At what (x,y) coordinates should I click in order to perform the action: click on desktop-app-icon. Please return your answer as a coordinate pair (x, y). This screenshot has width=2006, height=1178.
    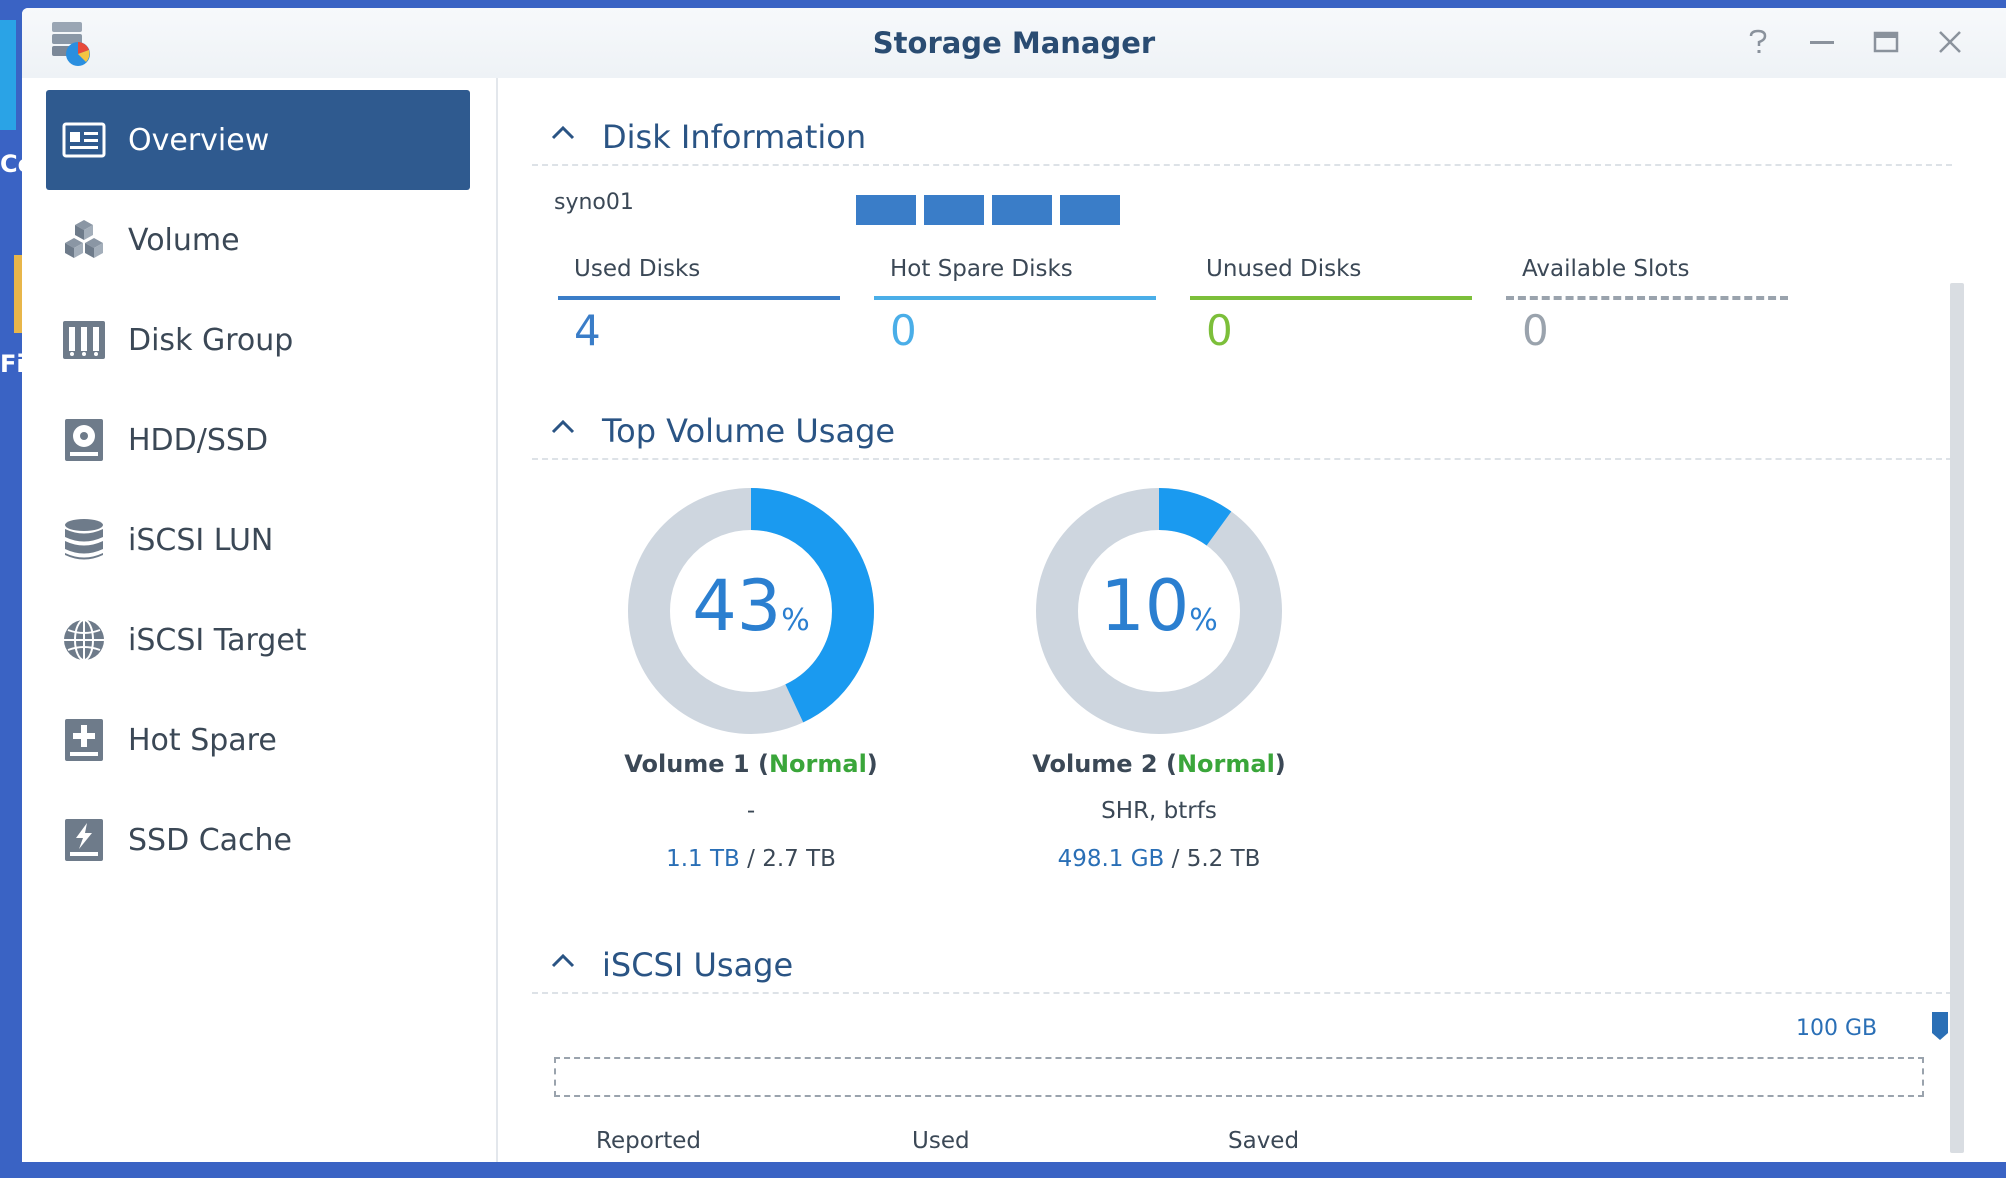
    Looking at the image, I should click on (8, 75).